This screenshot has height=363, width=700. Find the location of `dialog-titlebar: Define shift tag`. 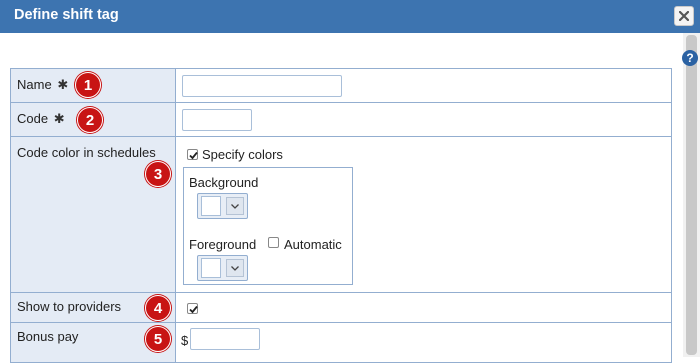

dialog-titlebar: Define shift tag is located at coordinates (350, 16).